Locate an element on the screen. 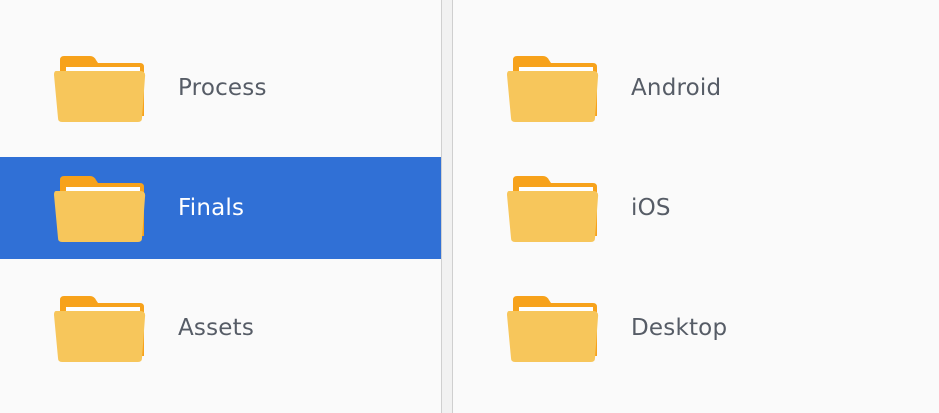 The width and height of the screenshot is (939, 413). item-label: Desktop is located at coordinates (679, 328).